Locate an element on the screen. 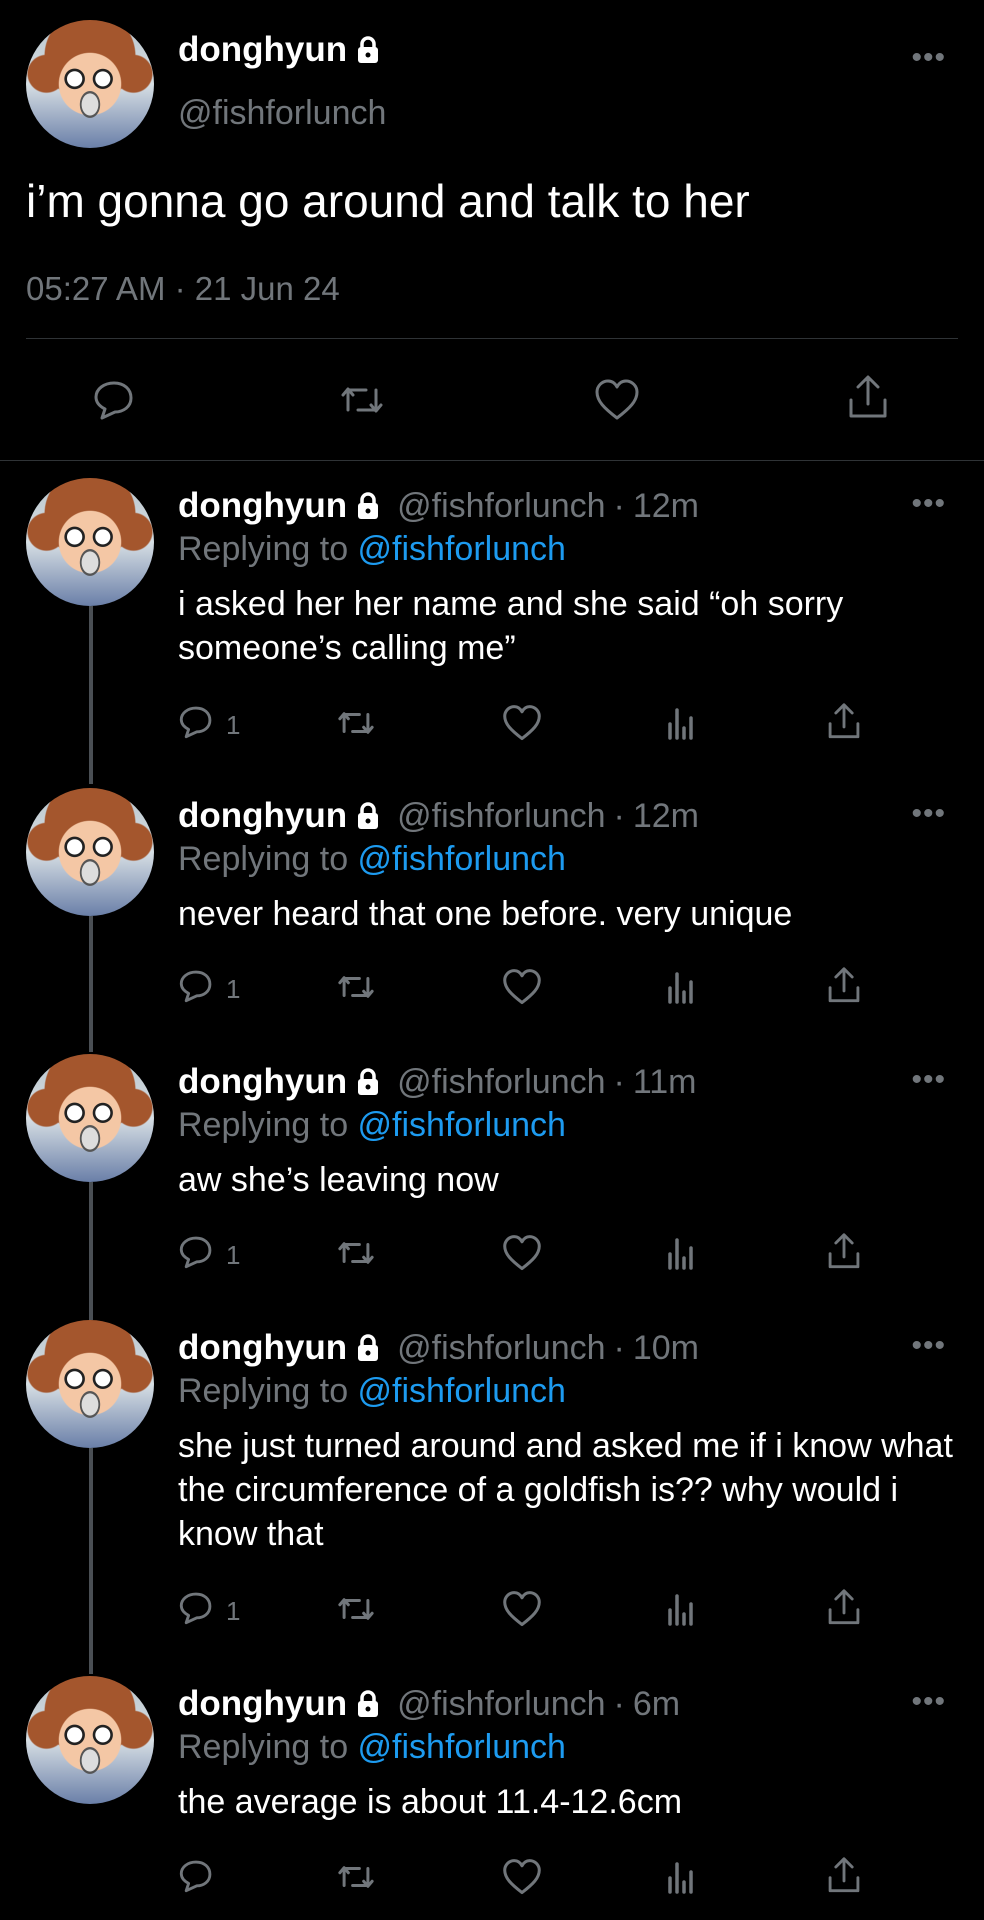 This screenshot has height=1920, width=984. reply-actions is located at coordinates (492, 1881).